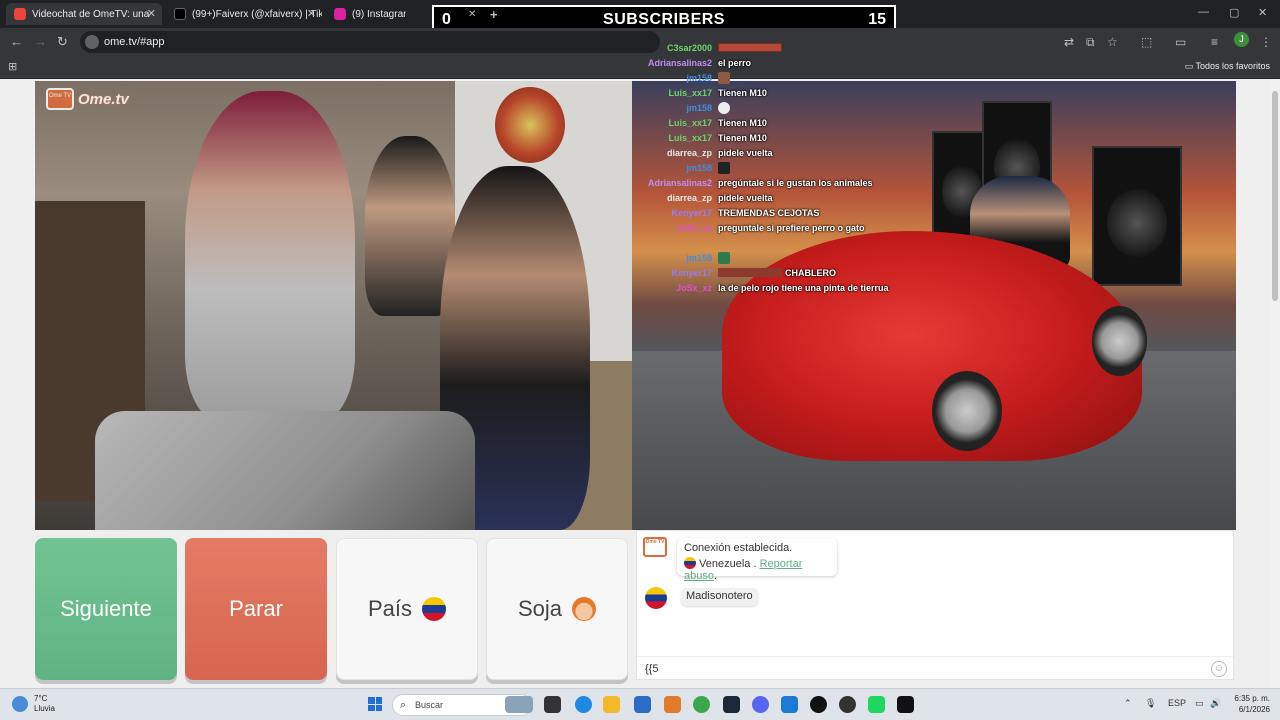 The height and width of the screenshot is (720, 1280). What do you see at coordinates (1069, 42) in the screenshot?
I see `translate-icon: ⇄` at bounding box center [1069, 42].